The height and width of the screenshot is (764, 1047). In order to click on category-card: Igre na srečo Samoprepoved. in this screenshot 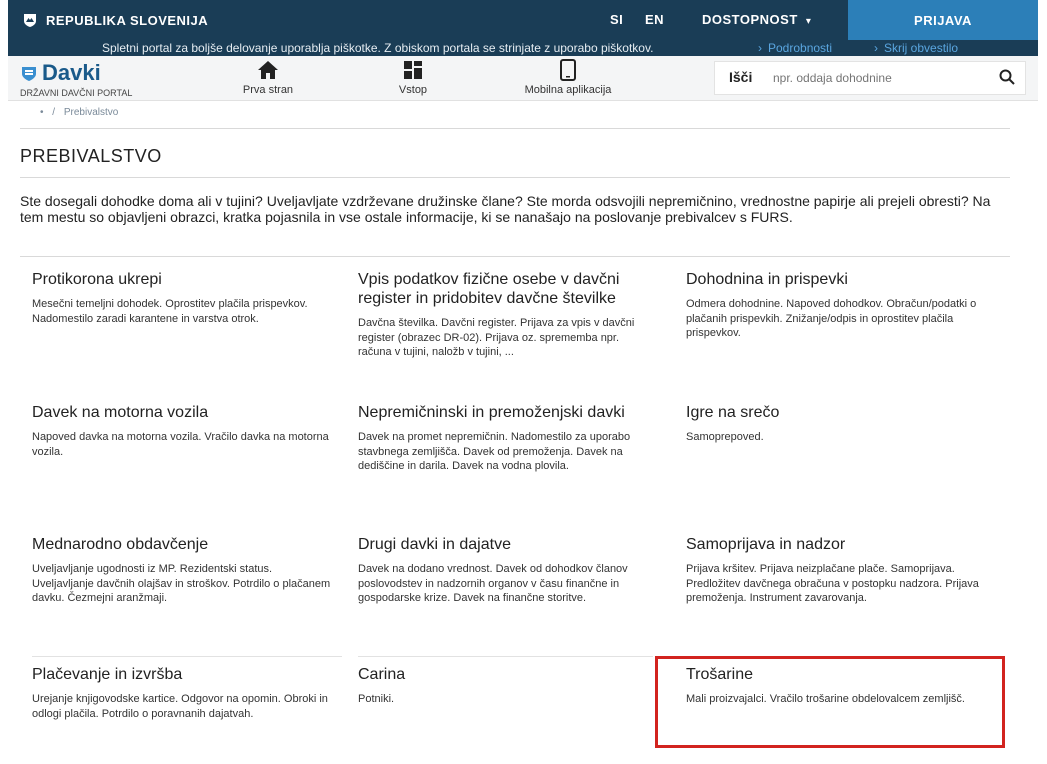, I will do `click(836, 424)`.